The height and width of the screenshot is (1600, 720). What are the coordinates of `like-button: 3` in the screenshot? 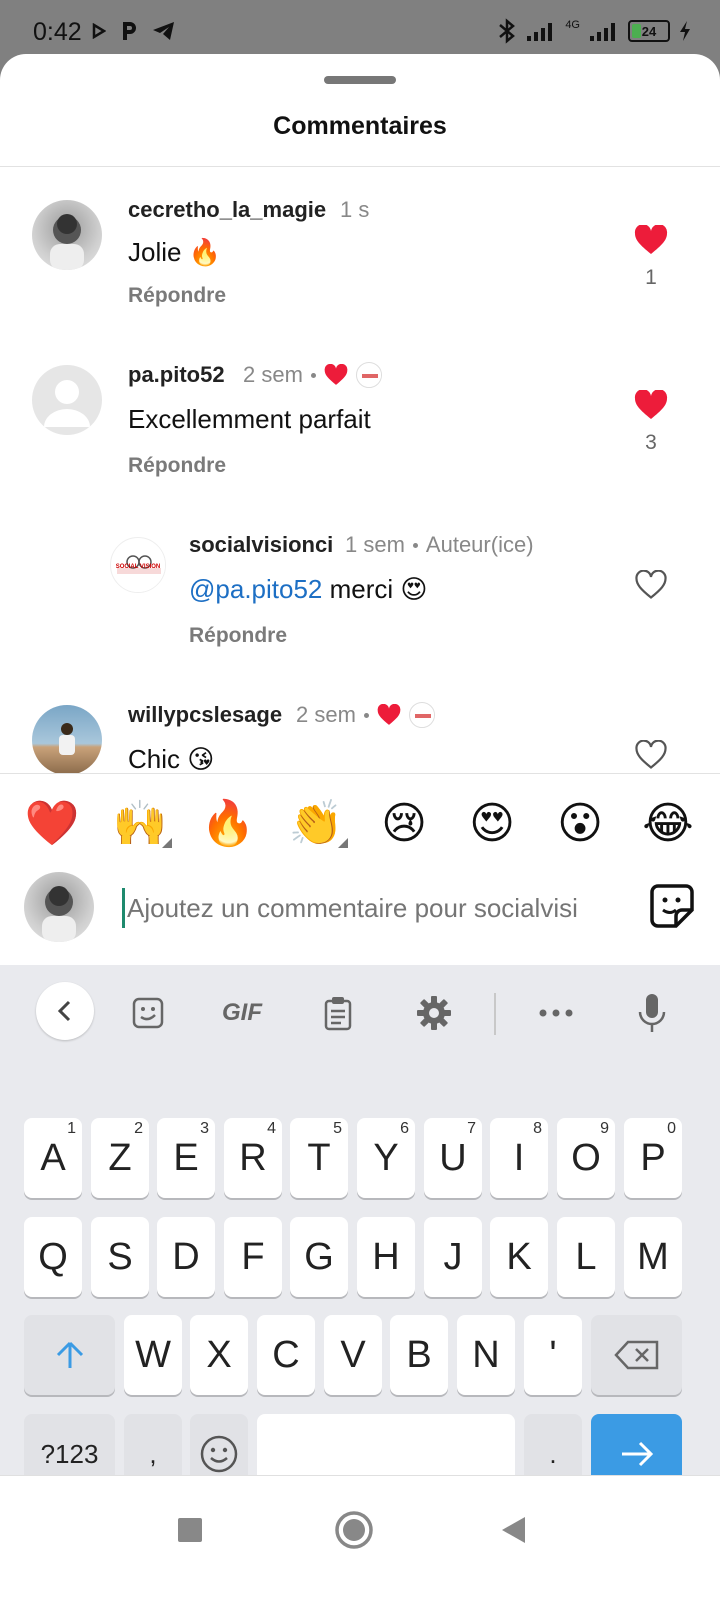 It's located at (651, 422).